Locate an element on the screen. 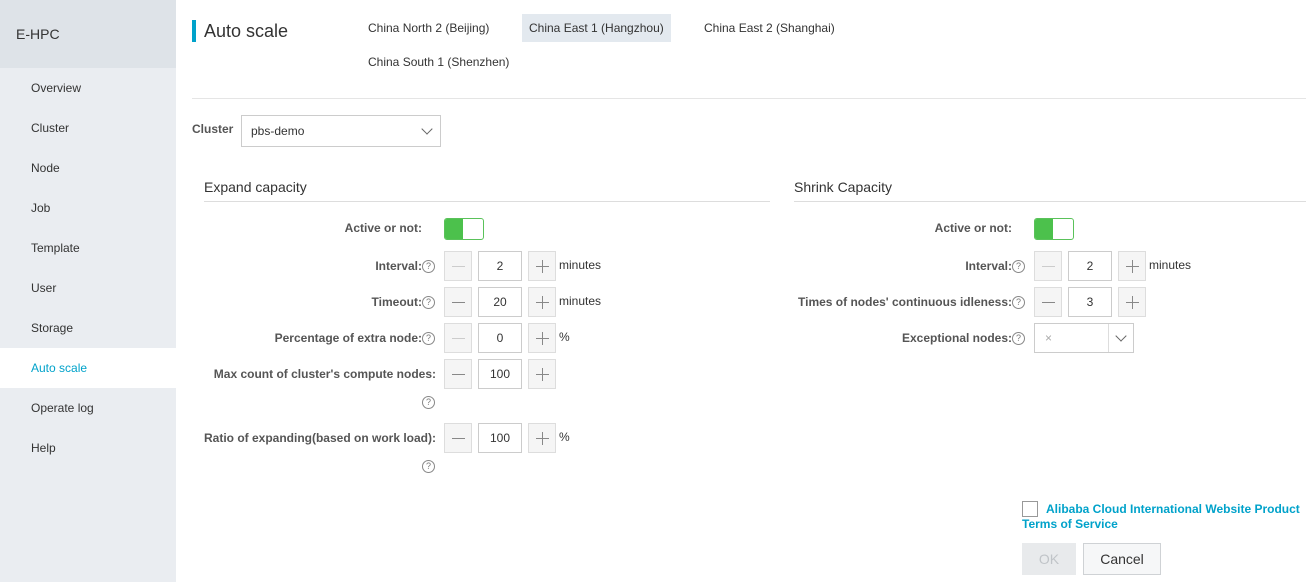 Image resolution: width=1307 pixels, height=582 pixels. expand-max-increment-button is located at coordinates (542, 374).